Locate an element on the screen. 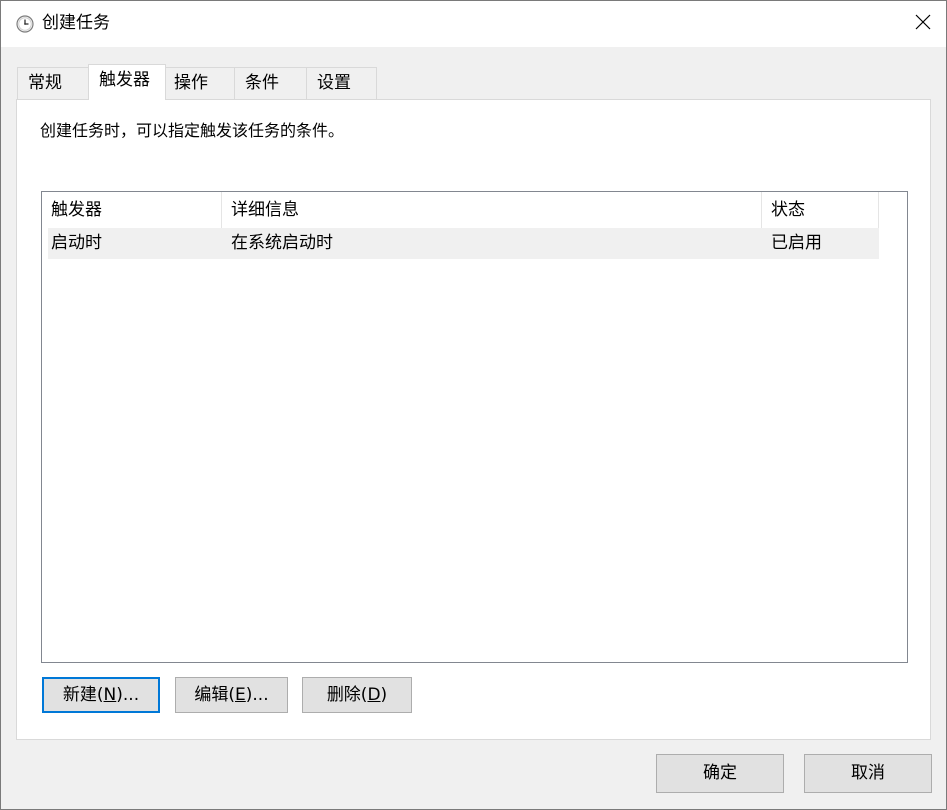 Image resolution: width=947 pixels, height=810 pixels. tab-triggers: 触发器 is located at coordinates (127, 82).